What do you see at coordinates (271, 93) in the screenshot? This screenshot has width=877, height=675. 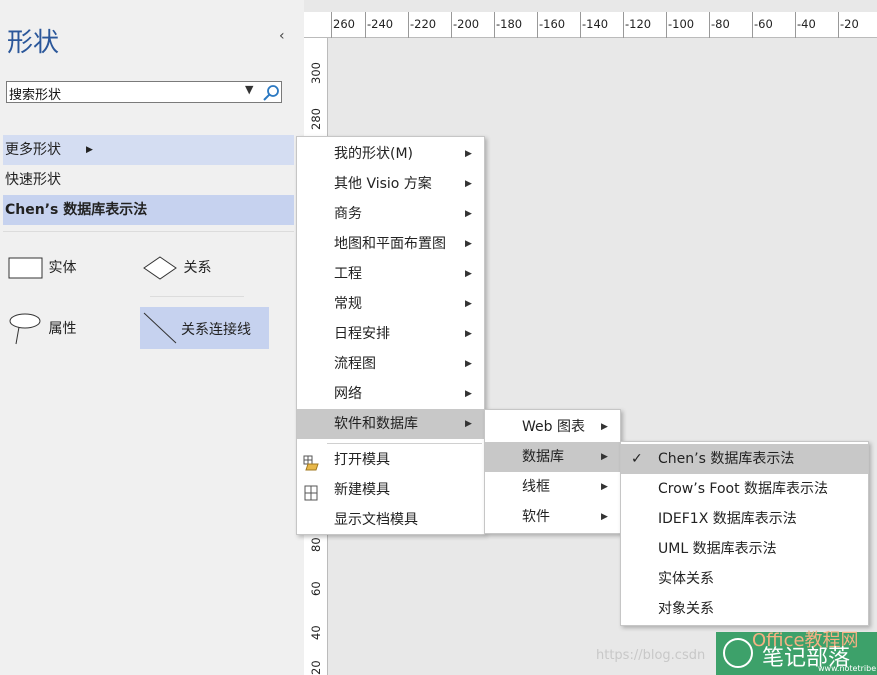 I see `search-icon` at bounding box center [271, 93].